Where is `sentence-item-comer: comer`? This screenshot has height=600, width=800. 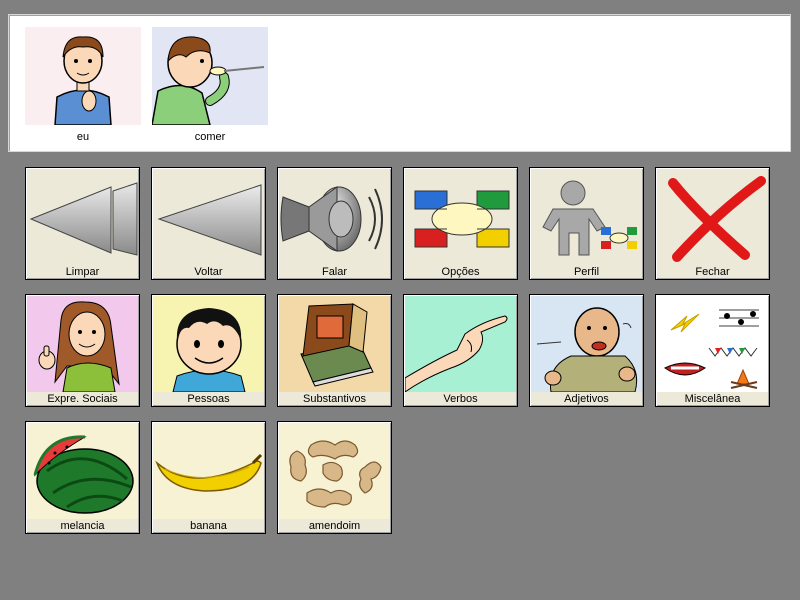
sentence-item-comer: comer is located at coordinates (209, 87).